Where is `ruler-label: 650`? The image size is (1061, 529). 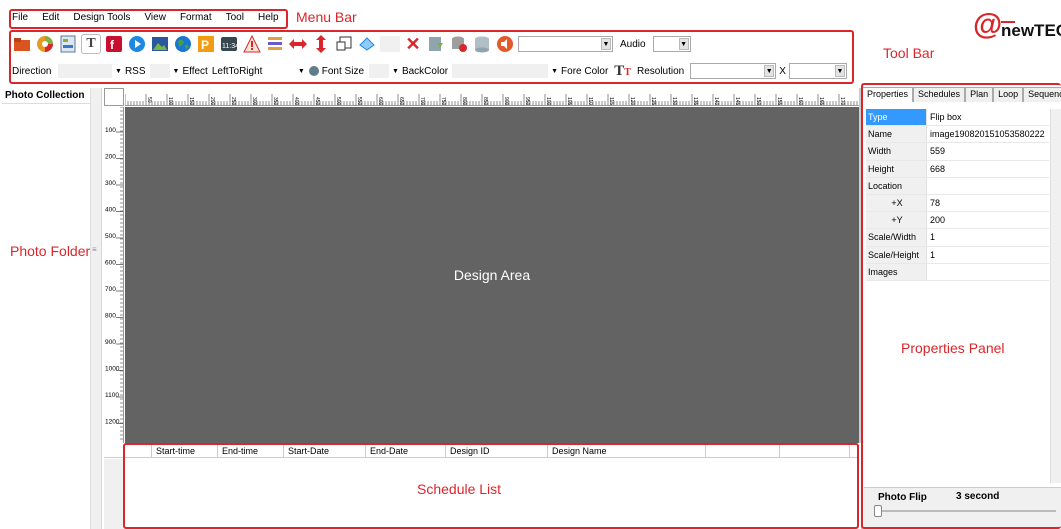
ruler-label: 650 is located at coordinates (401, 101).